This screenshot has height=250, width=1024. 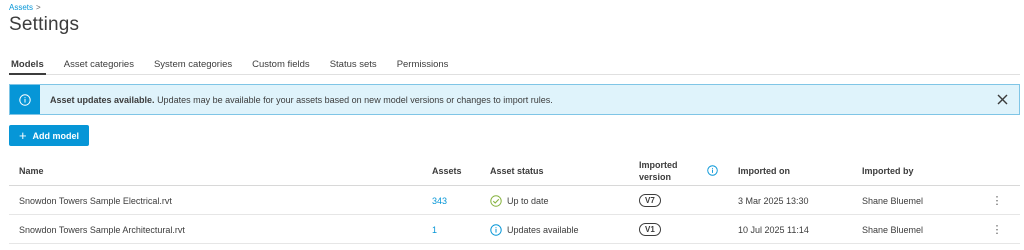 What do you see at coordinates (22, 135) in the screenshot?
I see `plus-icon: +` at bounding box center [22, 135].